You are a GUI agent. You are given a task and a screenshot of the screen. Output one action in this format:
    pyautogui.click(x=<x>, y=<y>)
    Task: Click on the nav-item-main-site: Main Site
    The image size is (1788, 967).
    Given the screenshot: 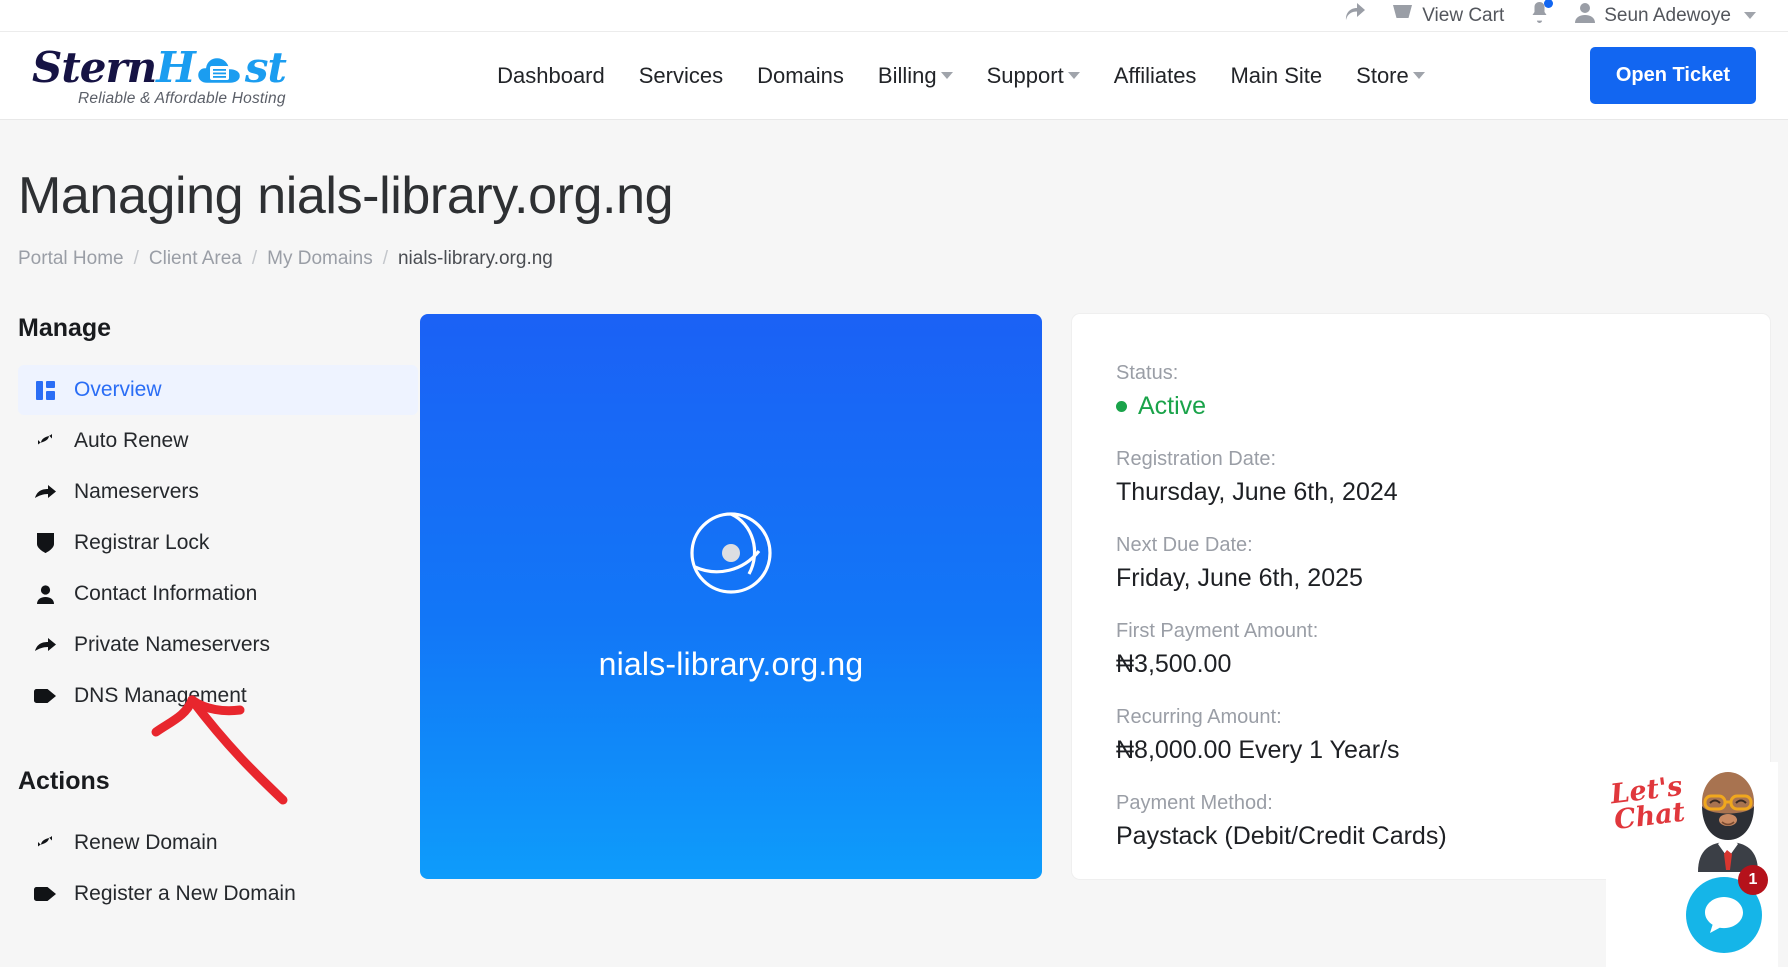 What is the action you would take?
    pyautogui.click(x=1276, y=76)
    